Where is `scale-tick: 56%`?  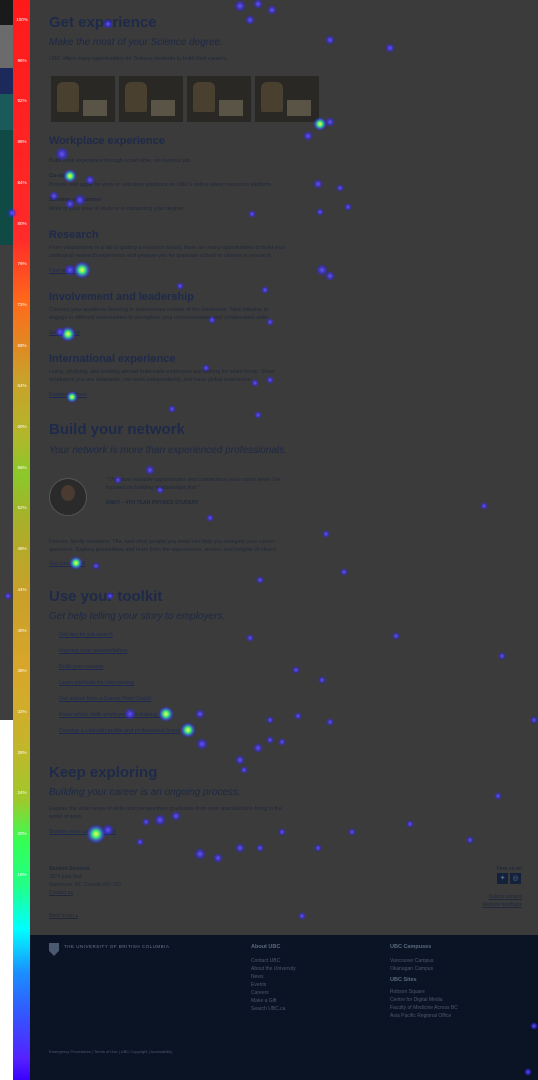 scale-tick: 56% is located at coordinates (22, 467).